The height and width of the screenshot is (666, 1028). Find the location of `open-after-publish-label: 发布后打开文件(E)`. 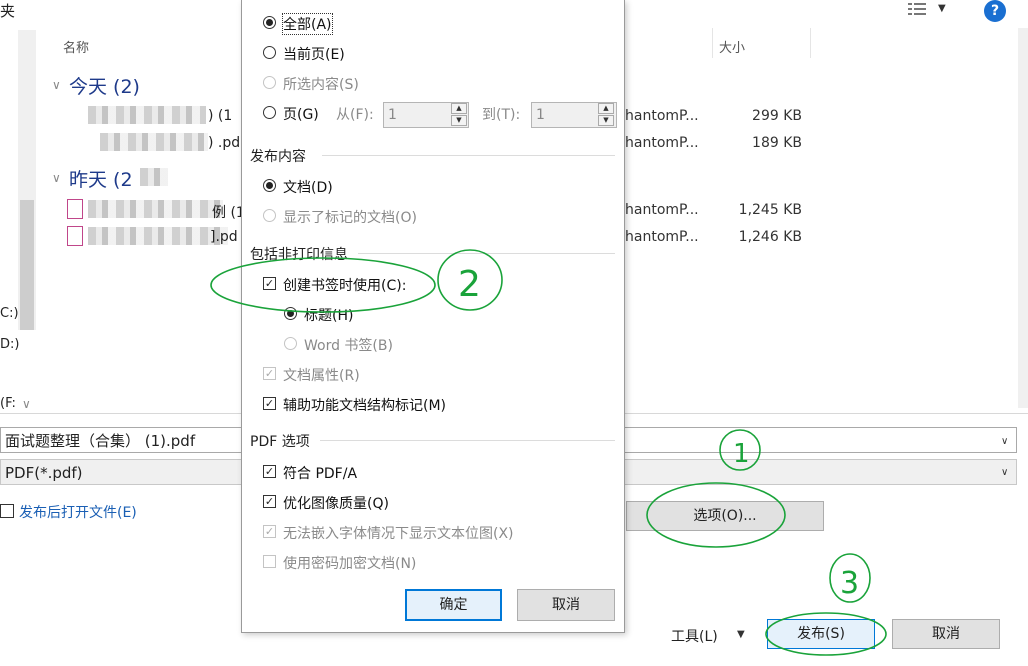

open-after-publish-label: 发布后打开文件(E) is located at coordinates (78, 512).